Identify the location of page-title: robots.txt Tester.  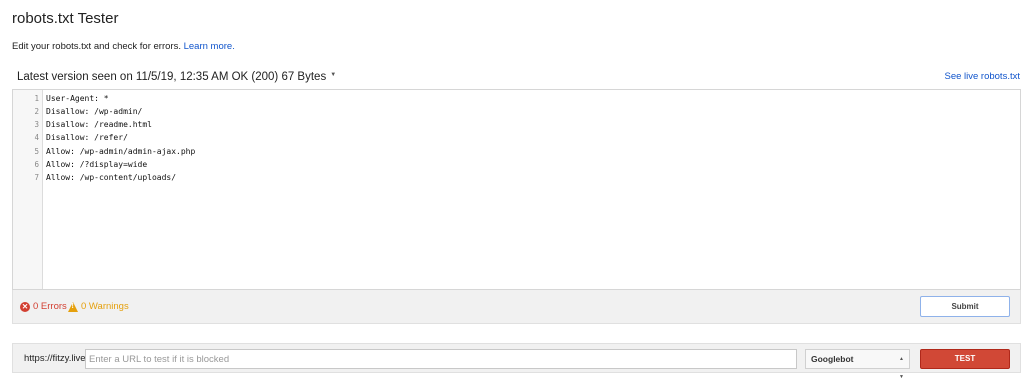
(65, 18).